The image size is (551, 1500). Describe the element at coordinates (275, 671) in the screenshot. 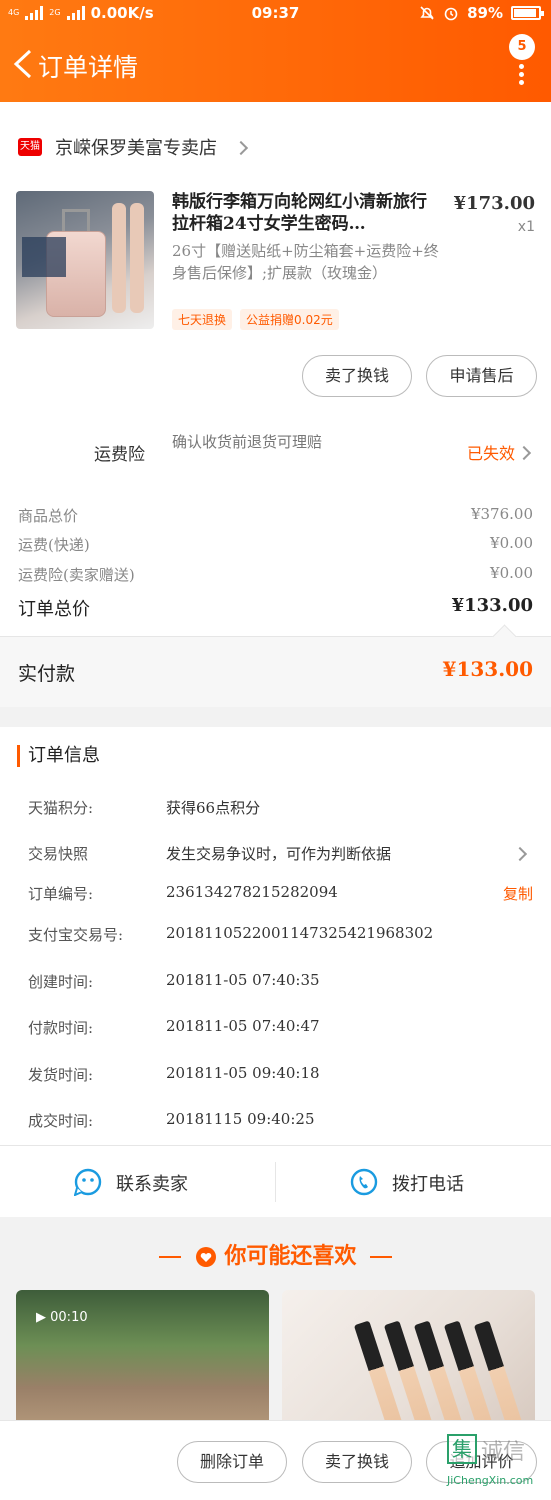

I see `paid-row: 实付款 ¥133.00` at that location.